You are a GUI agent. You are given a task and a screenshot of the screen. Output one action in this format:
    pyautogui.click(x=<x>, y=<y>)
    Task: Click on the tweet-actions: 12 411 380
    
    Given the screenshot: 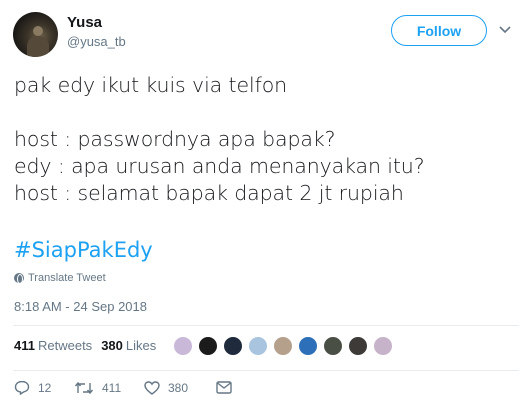 What is the action you would take?
    pyautogui.click(x=123, y=387)
    